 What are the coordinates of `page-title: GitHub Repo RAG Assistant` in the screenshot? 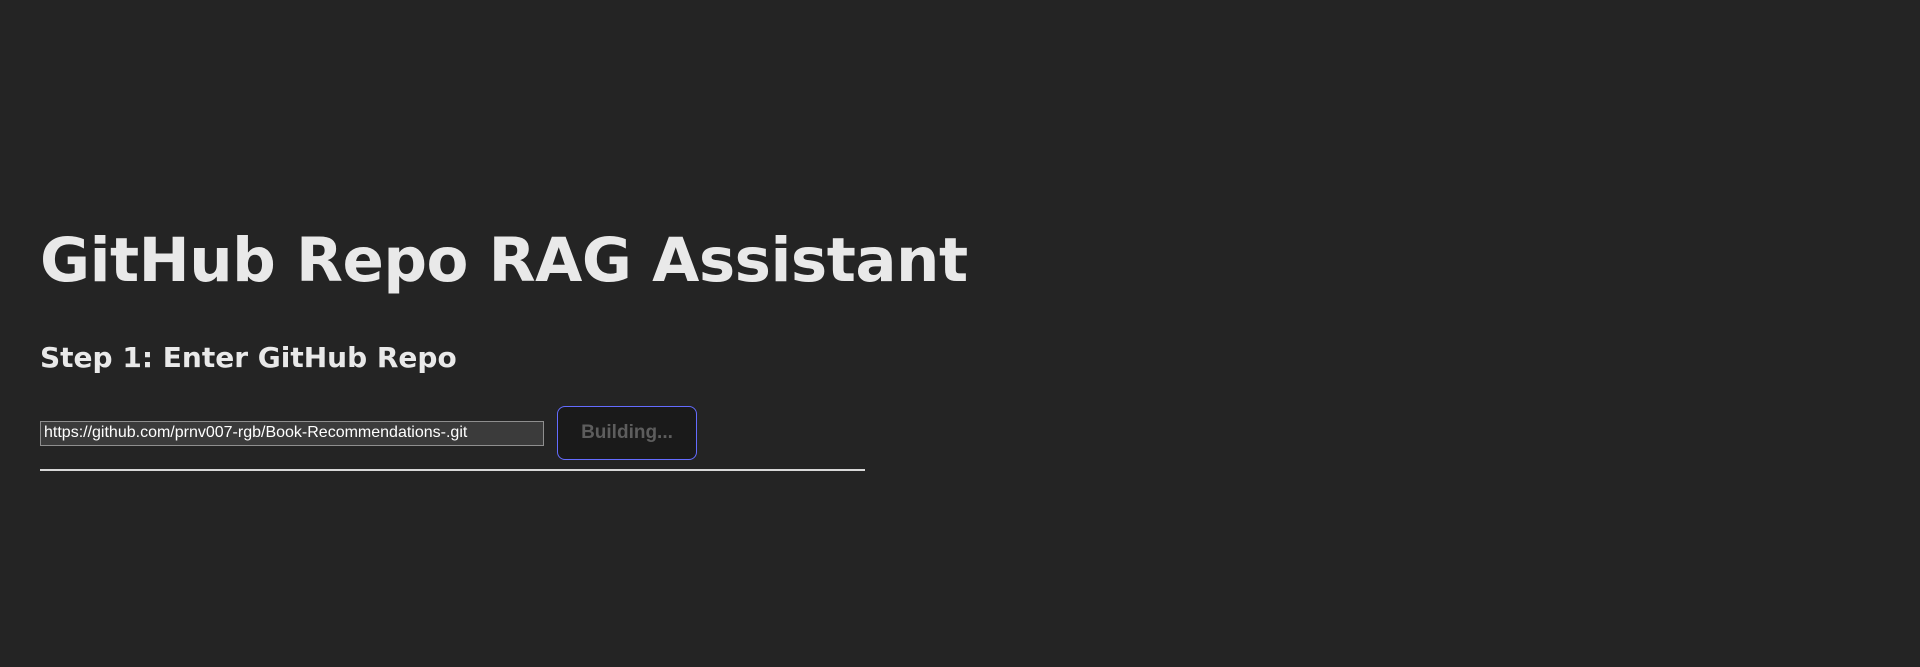 It's located at (504, 260).